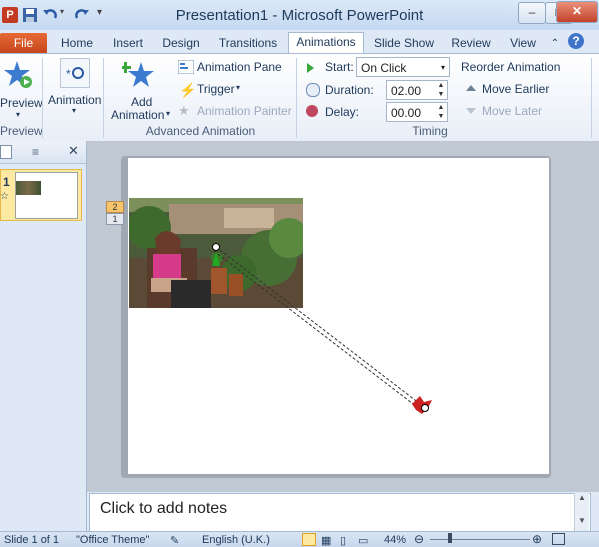 Image resolution: width=599 pixels, height=547 pixels. What do you see at coordinates (113, 540) in the screenshot?
I see `status-theme: "Office Theme"` at bounding box center [113, 540].